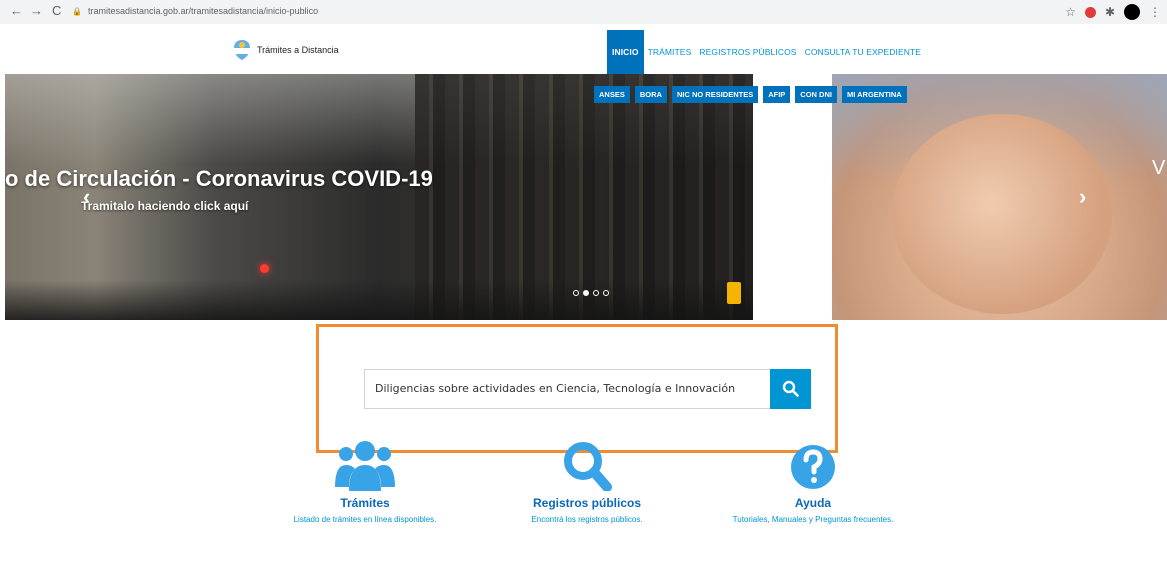 The image size is (1167, 581). What do you see at coordinates (164, 206) in the screenshot?
I see `hero-subtitle: Tramitalo haciendo click aquí` at bounding box center [164, 206].